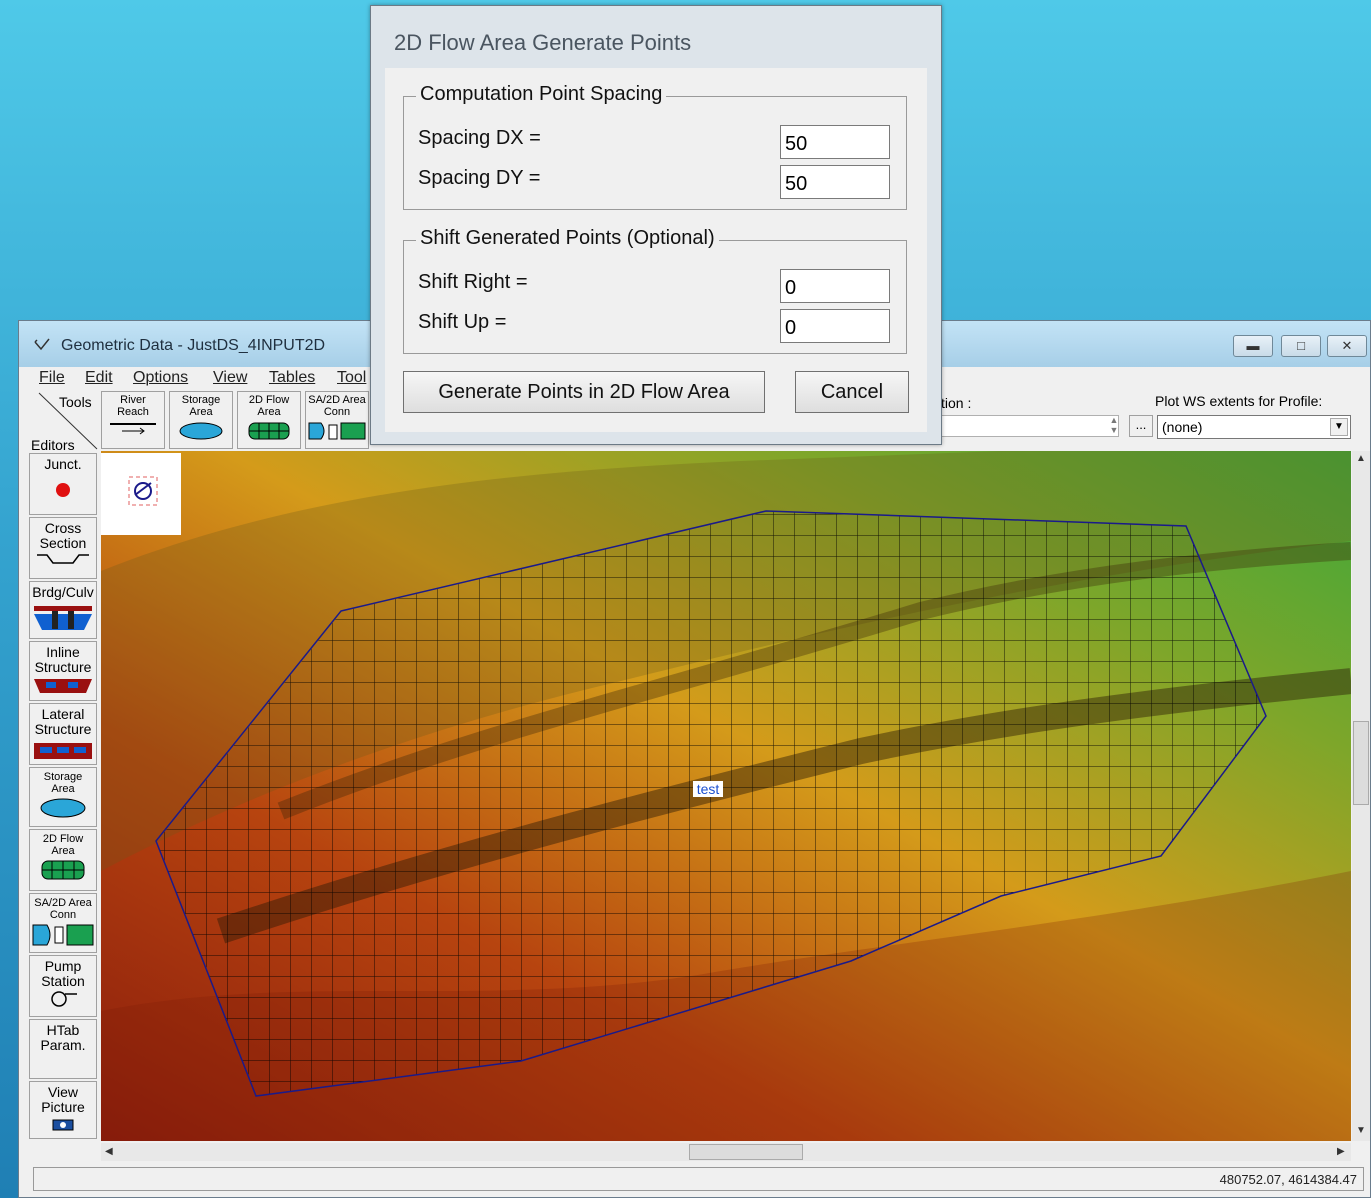 This screenshot has height=1198, width=1371. What do you see at coordinates (956, 403) in the screenshot?
I see `location-label: tion :` at bounding box center [956, 403].